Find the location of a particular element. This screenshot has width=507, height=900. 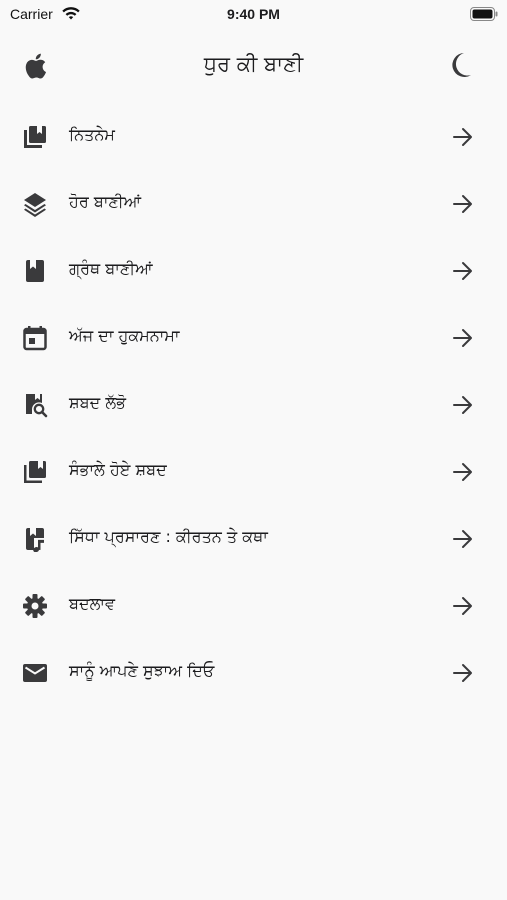

menu-item-saved-shabads: ਸੰਭਾਲੇ ਹੋਏ ਸ਼ਬਦ is located at coordinates (253, 472).